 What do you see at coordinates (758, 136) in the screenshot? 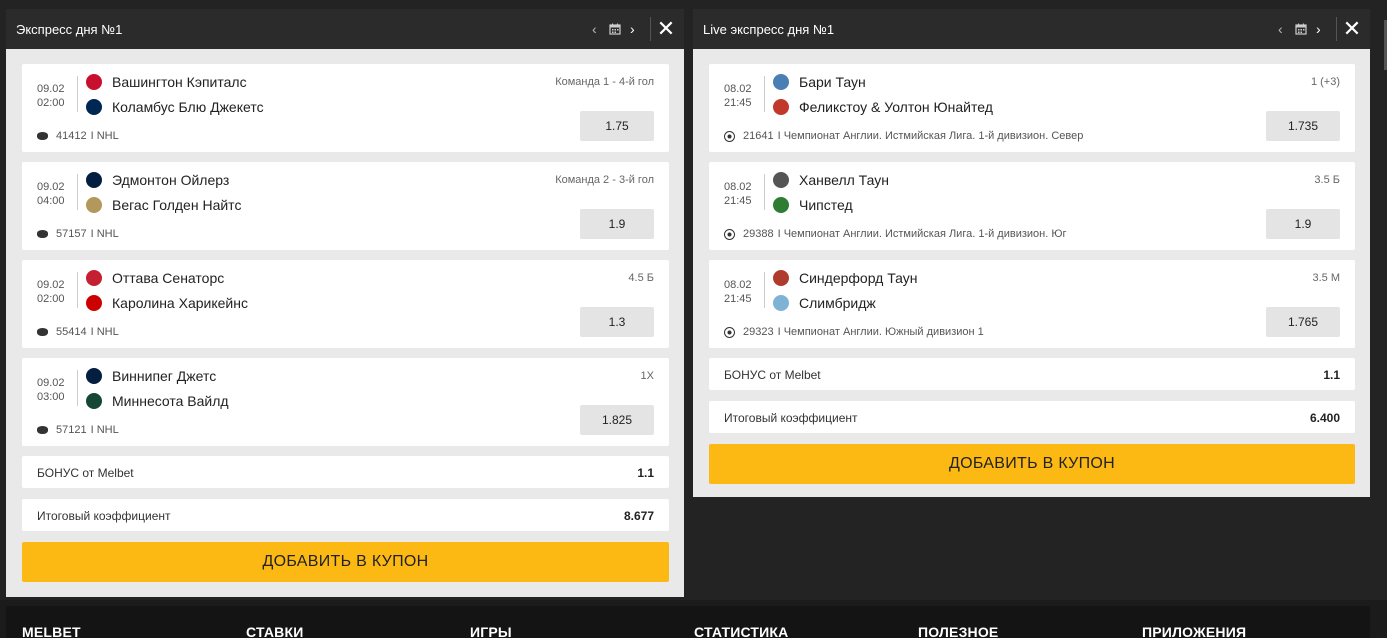
I see `event-id: 21641` at bounding box center [758, 136].